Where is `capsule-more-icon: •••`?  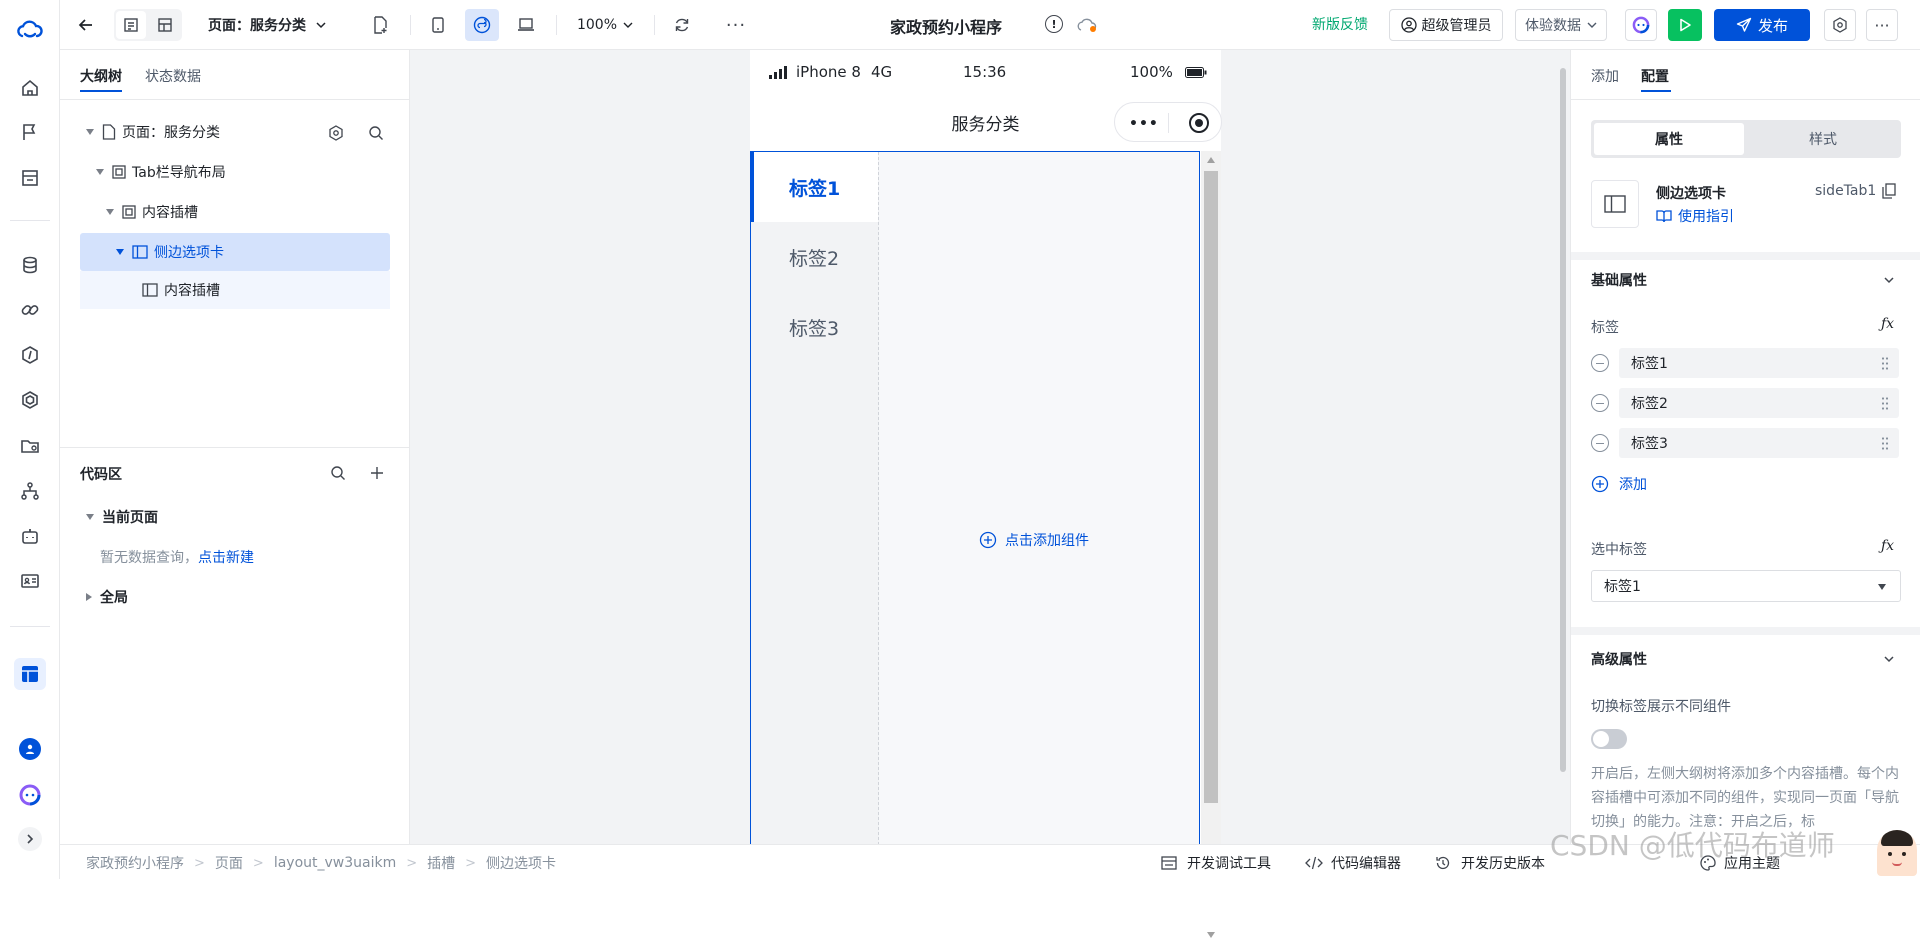 capsule-more-icon: ••• is located at coordinates (1144, 124).